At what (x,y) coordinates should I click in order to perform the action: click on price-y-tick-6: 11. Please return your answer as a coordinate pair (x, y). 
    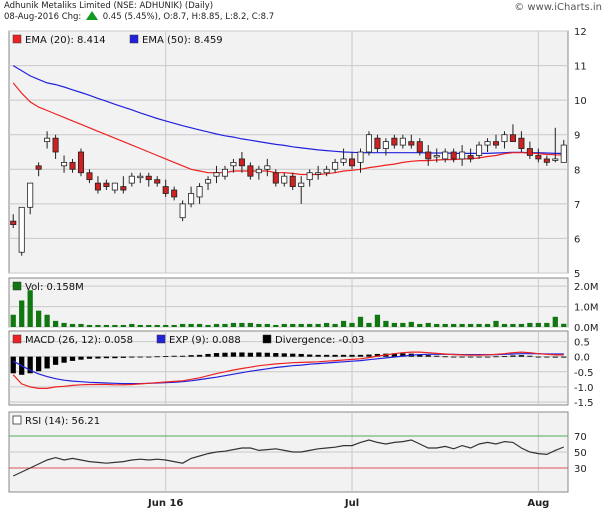
    Looking at the image, I should click on (580, 67).